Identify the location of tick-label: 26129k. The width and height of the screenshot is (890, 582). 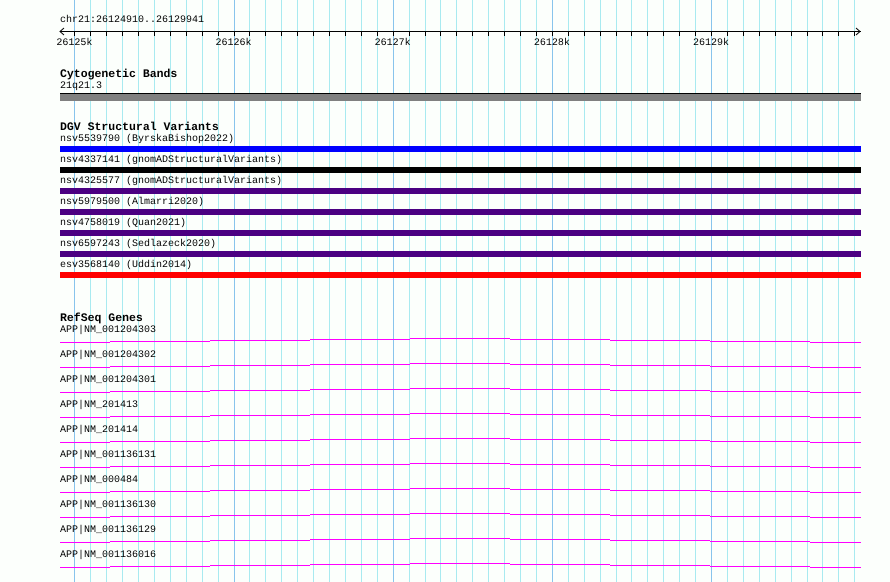
(711, 43).